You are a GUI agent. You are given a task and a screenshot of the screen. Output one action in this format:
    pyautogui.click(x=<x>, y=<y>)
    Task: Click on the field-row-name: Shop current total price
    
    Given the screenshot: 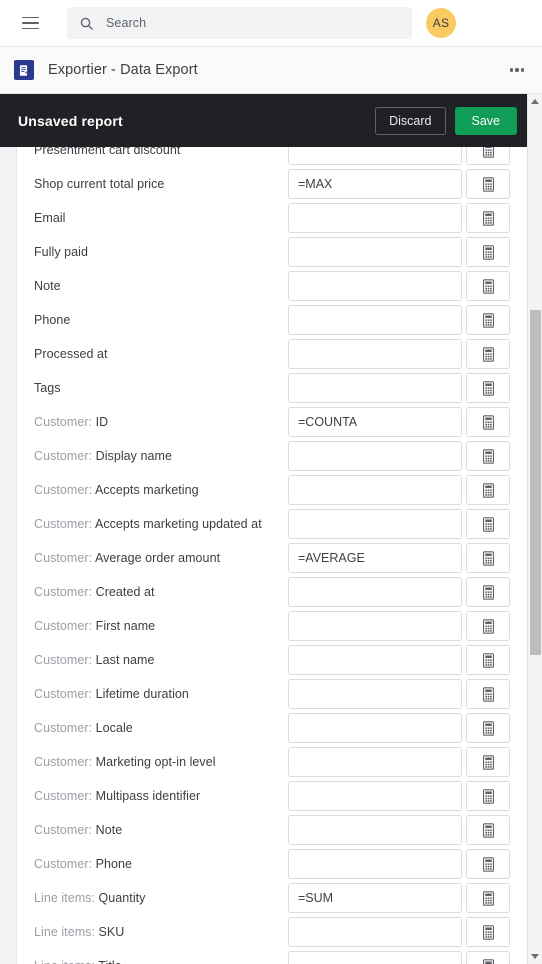 What is the action you would take?
    pyautogui.click(x=99, y=184)
    